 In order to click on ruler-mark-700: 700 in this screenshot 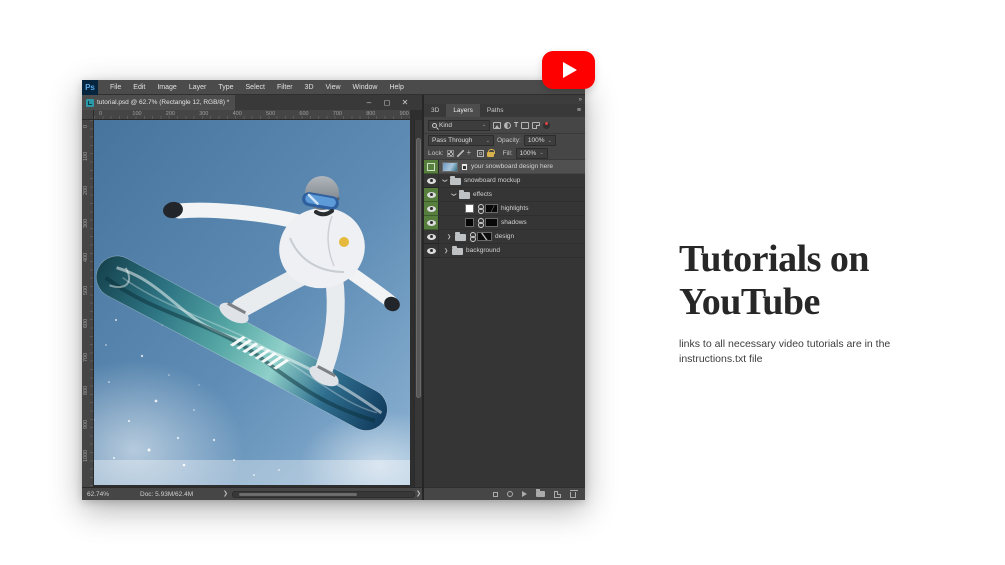, I will do `click(337, 114)`.